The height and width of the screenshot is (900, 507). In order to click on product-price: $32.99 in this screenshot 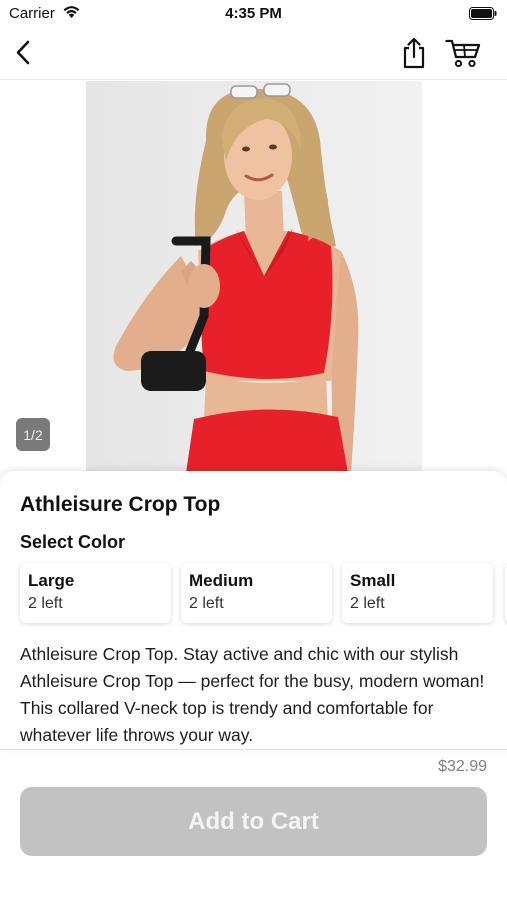, I will do `click(462, 766)`.